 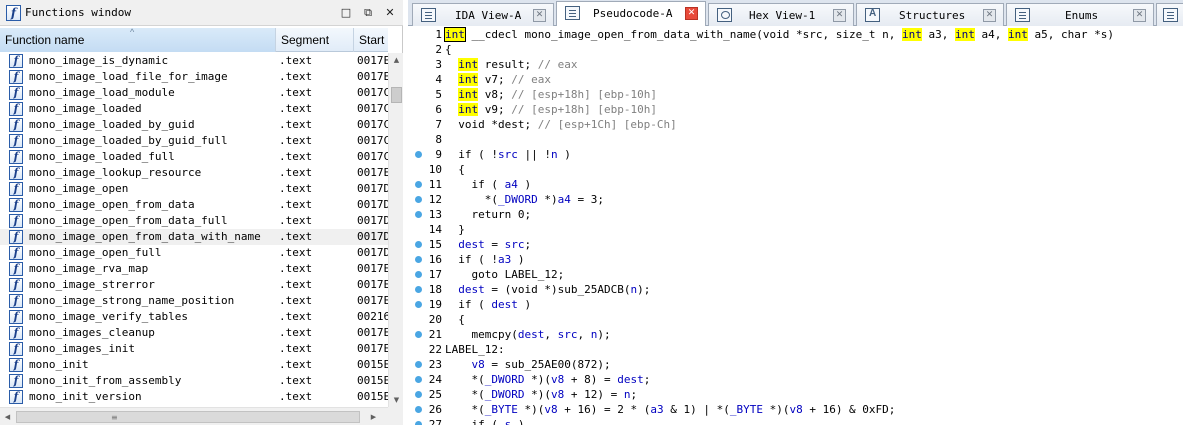 What do you see at coordinates (781, 14) in the screenshot?
I see `tab-hex-view-1: Hex View-1 ✕` at bounding box center [781, 14].